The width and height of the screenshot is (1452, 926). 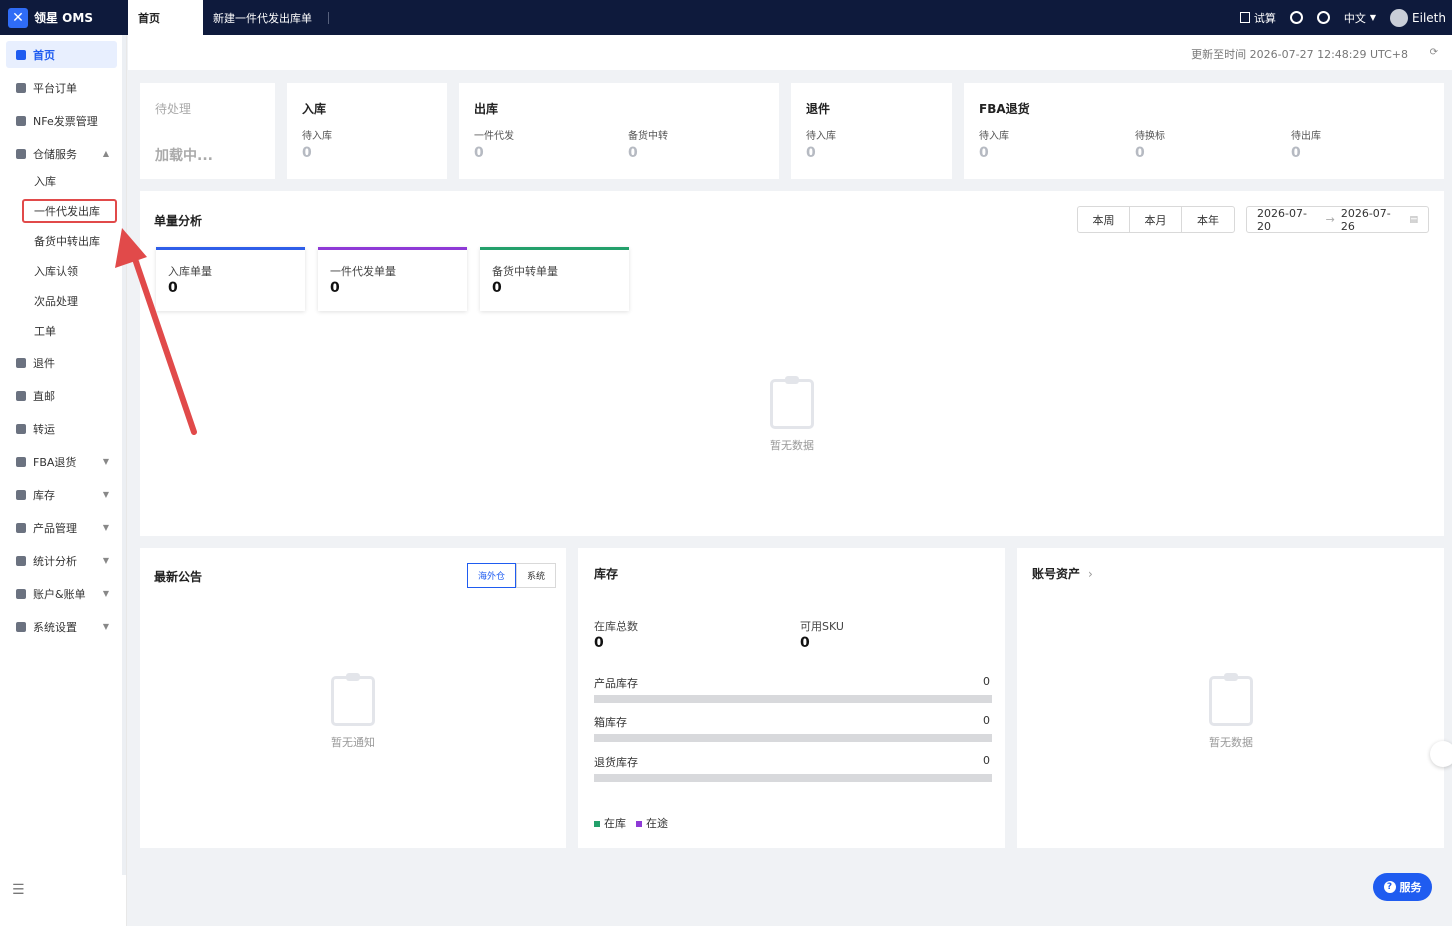 I want to click on row-label: 产品库存, so click(x=616, y=683).